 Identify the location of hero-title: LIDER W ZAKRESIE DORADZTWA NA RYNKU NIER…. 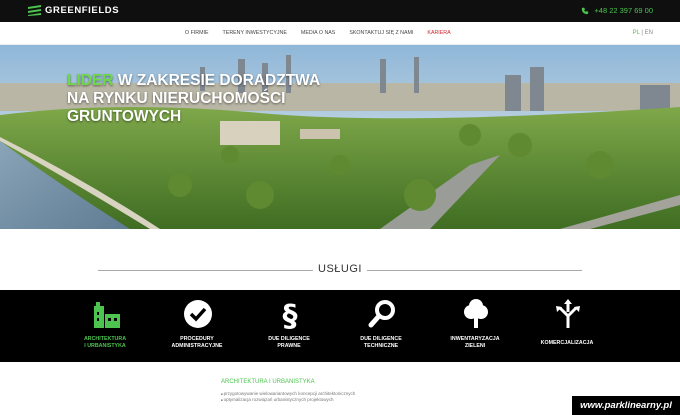
(197, 99).